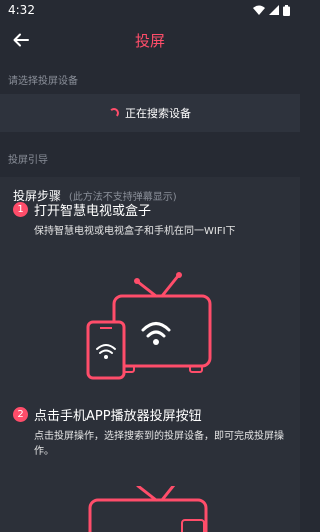 This screenshot has width=320, height=532. What do you see at coordinates (159, 444) in the screenshot?
I see `step-2-description: 点击投屏操作，选择搜索到的投屏设备，即可完成投屏操作。` at bounding box center [159, 444].